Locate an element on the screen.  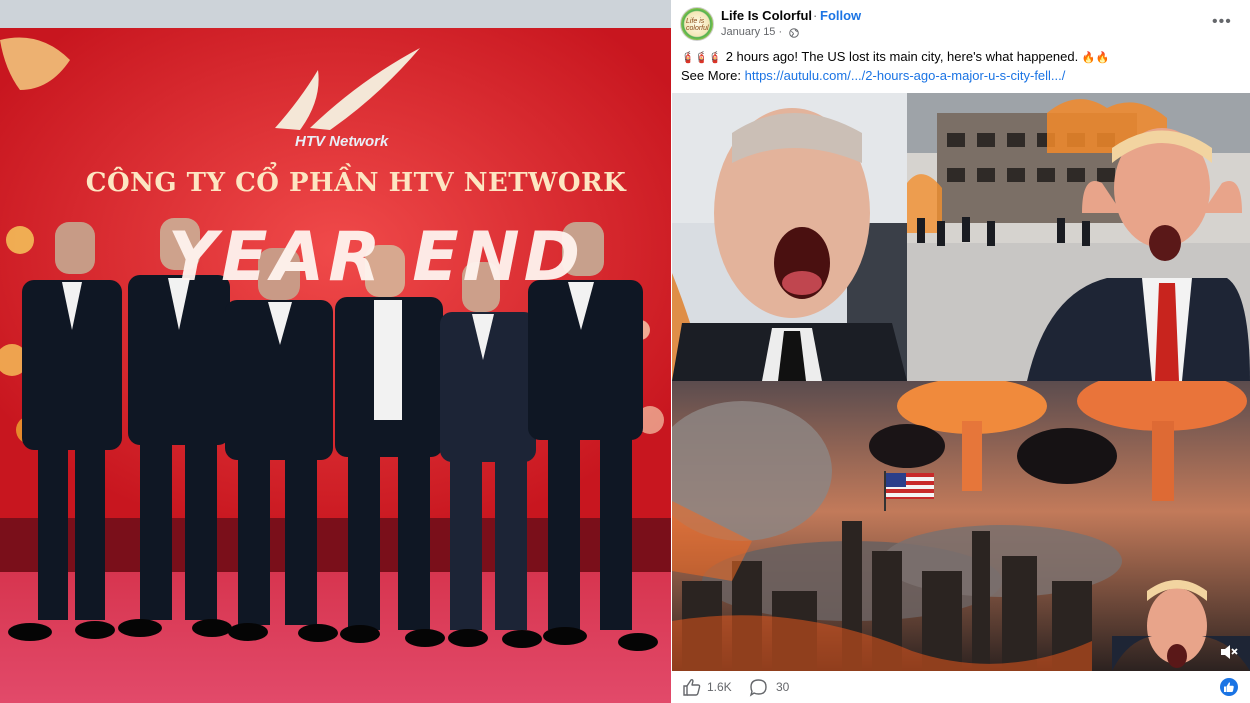
avatar-text: Life is colorful is located at coordinates (697, 25).